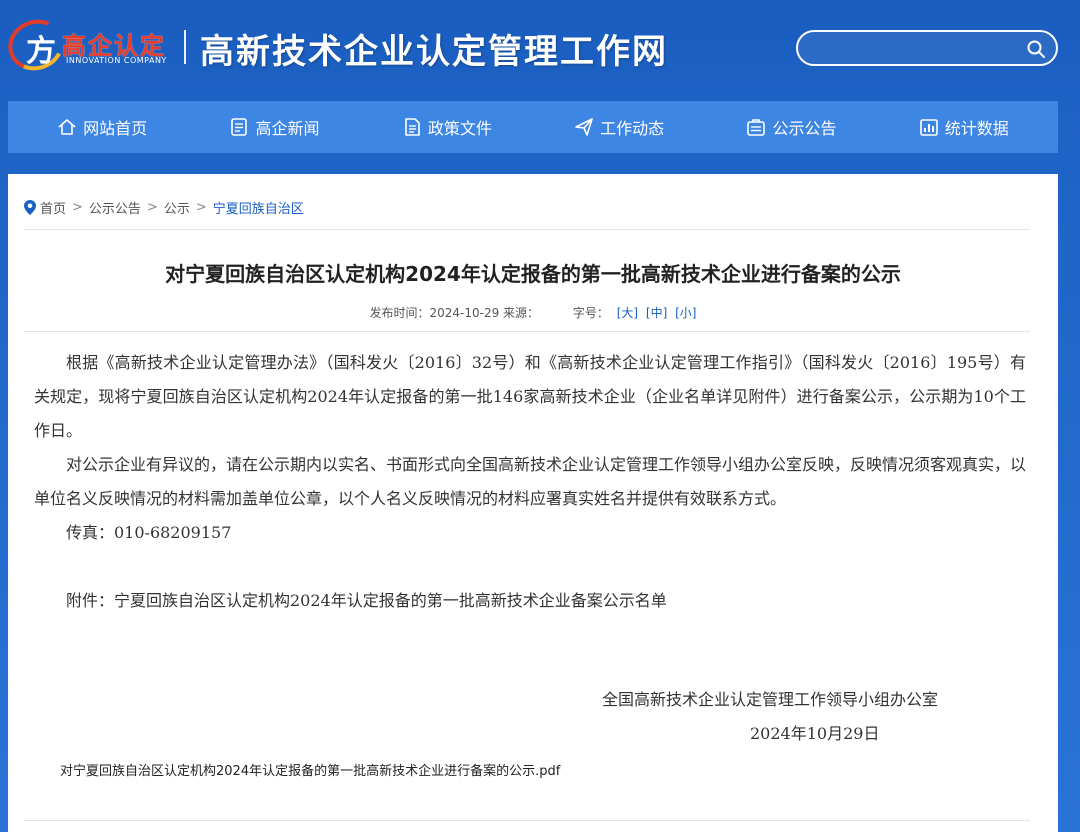  What do you see at coordinates (632, 128) in the screenshot?
I see `nav-item-label: 工作动态` at bounding box center [632, 128].